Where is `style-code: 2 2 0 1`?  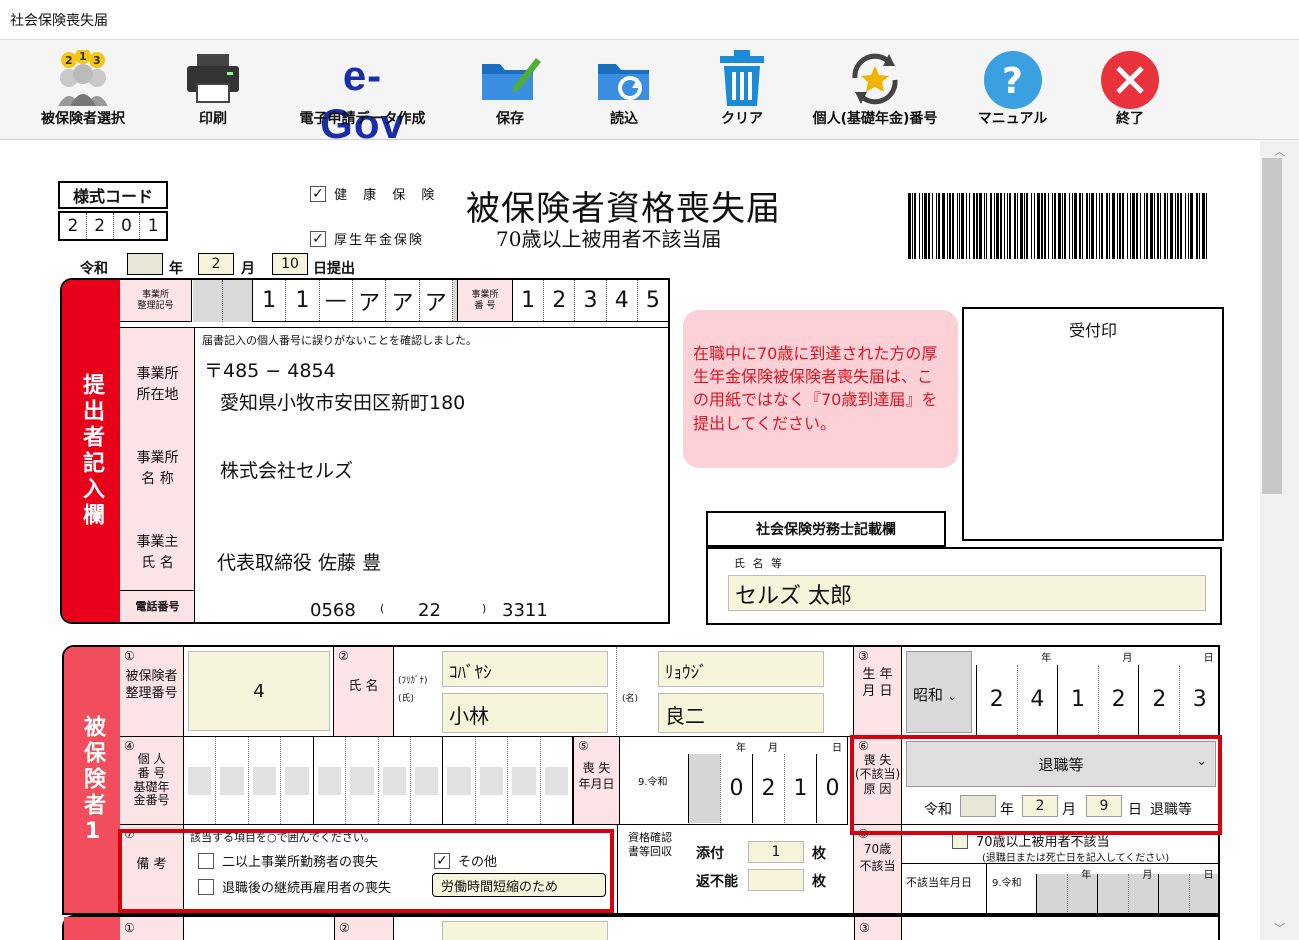 style-code: 2 2 0 1 is located at coordinates (113, 226).